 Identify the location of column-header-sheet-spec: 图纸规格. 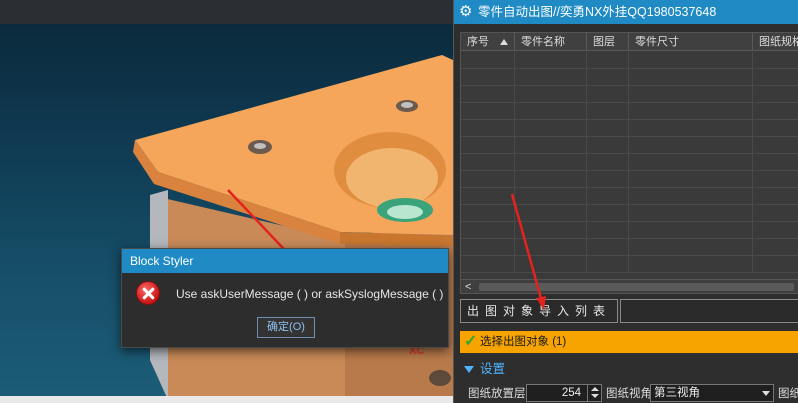
(775, 42).